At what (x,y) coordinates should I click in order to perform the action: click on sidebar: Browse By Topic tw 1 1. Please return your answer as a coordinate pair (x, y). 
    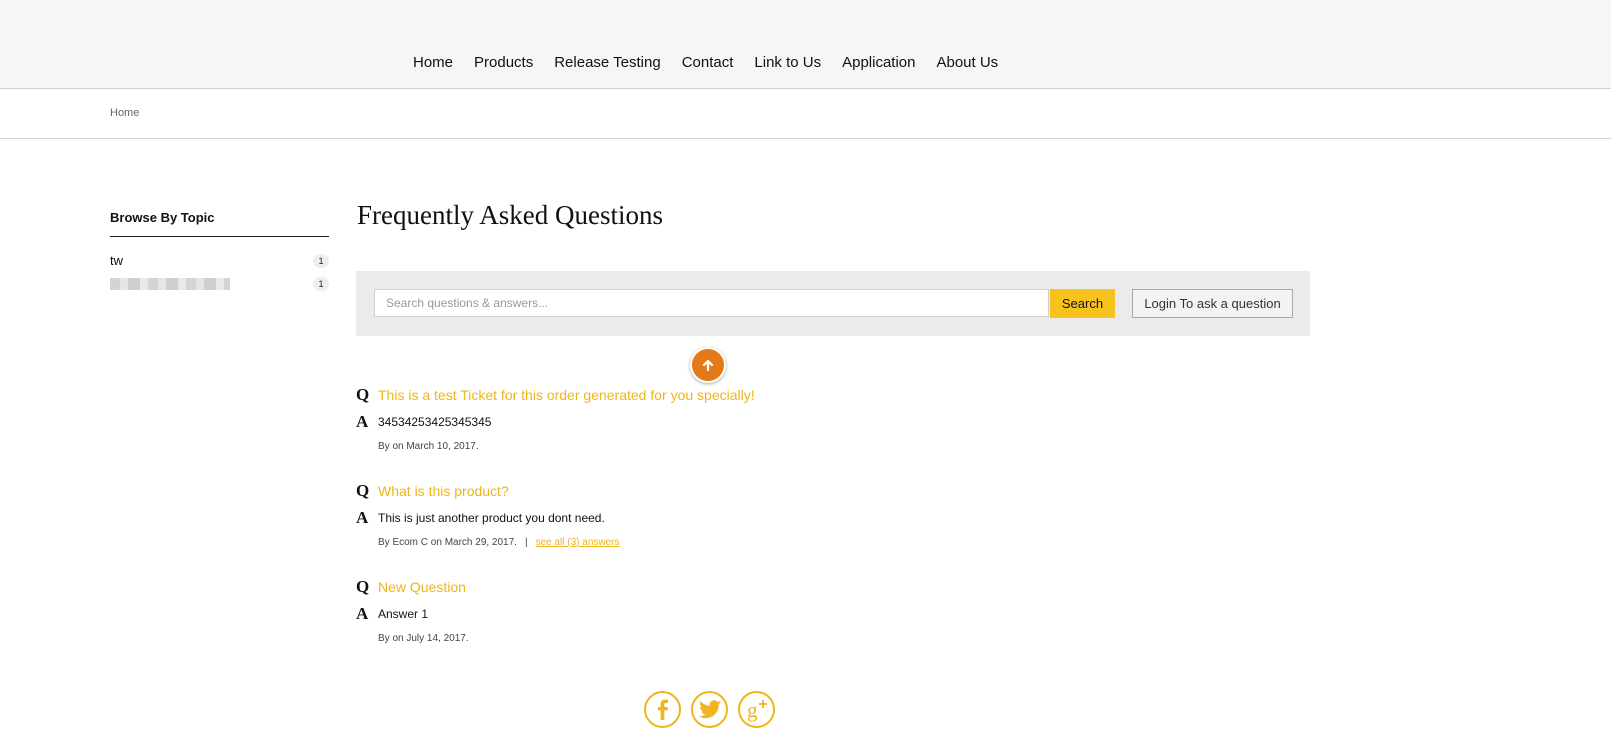
    Looking at the image, I should click on (219, 252).